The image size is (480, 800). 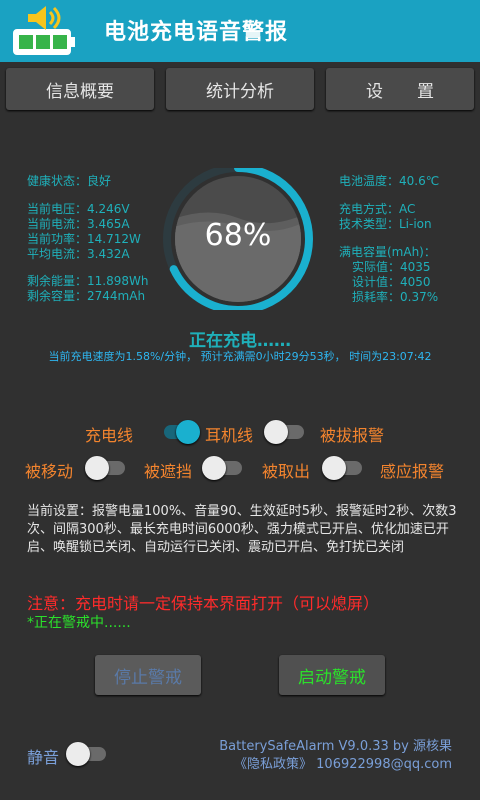 I want to click on full-capacity-label: 满电容量(mAh)：, so click(x=387, y=252).